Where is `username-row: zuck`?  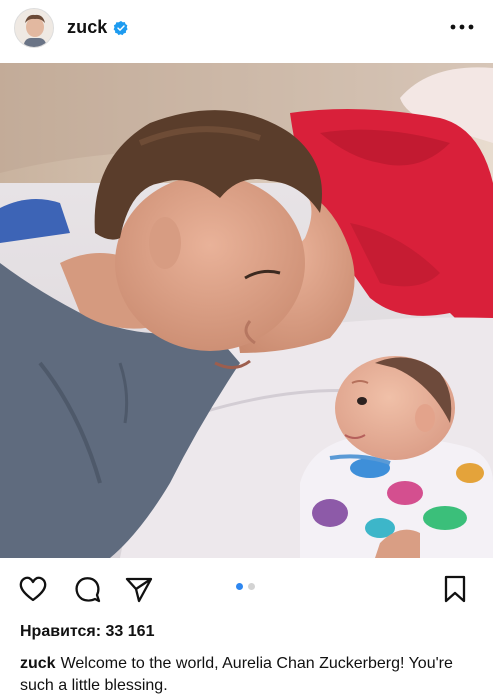
username-row: zuck is located at coordinates (98, 27).